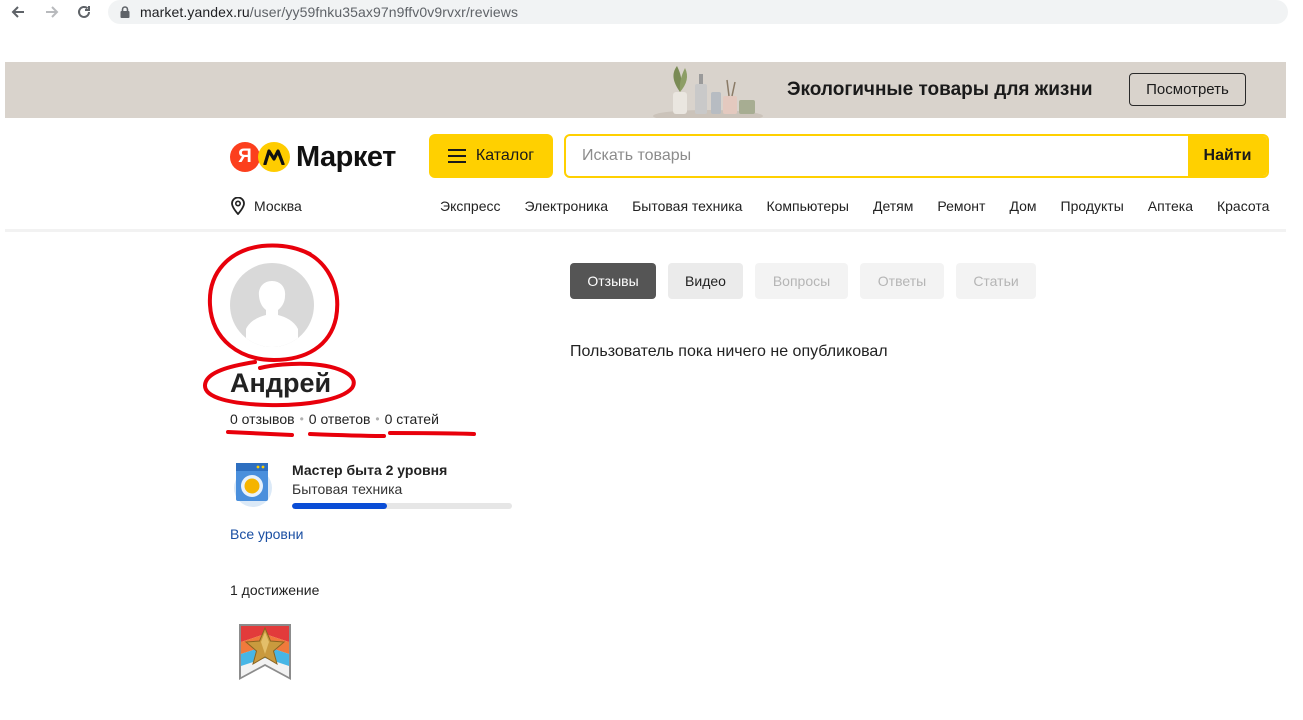 The width and height of the screenshot is (1303, 720). Describe the element at coordinates (262, 419) in the screenshot. I see `reviews-count: 0 отзывов` at that location.